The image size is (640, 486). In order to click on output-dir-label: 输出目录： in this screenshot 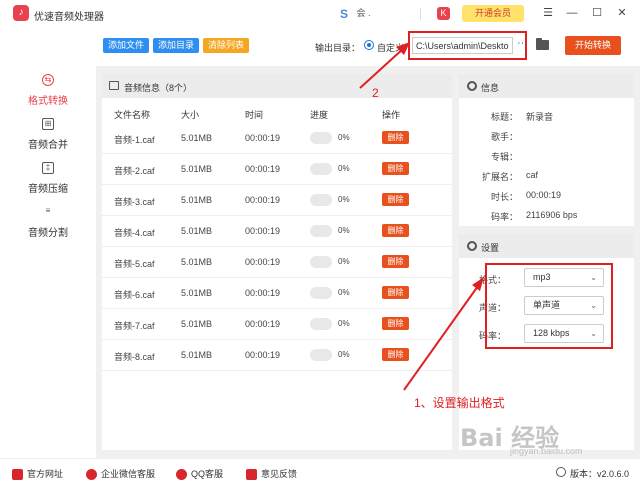, I will do `click(338, 48)`.